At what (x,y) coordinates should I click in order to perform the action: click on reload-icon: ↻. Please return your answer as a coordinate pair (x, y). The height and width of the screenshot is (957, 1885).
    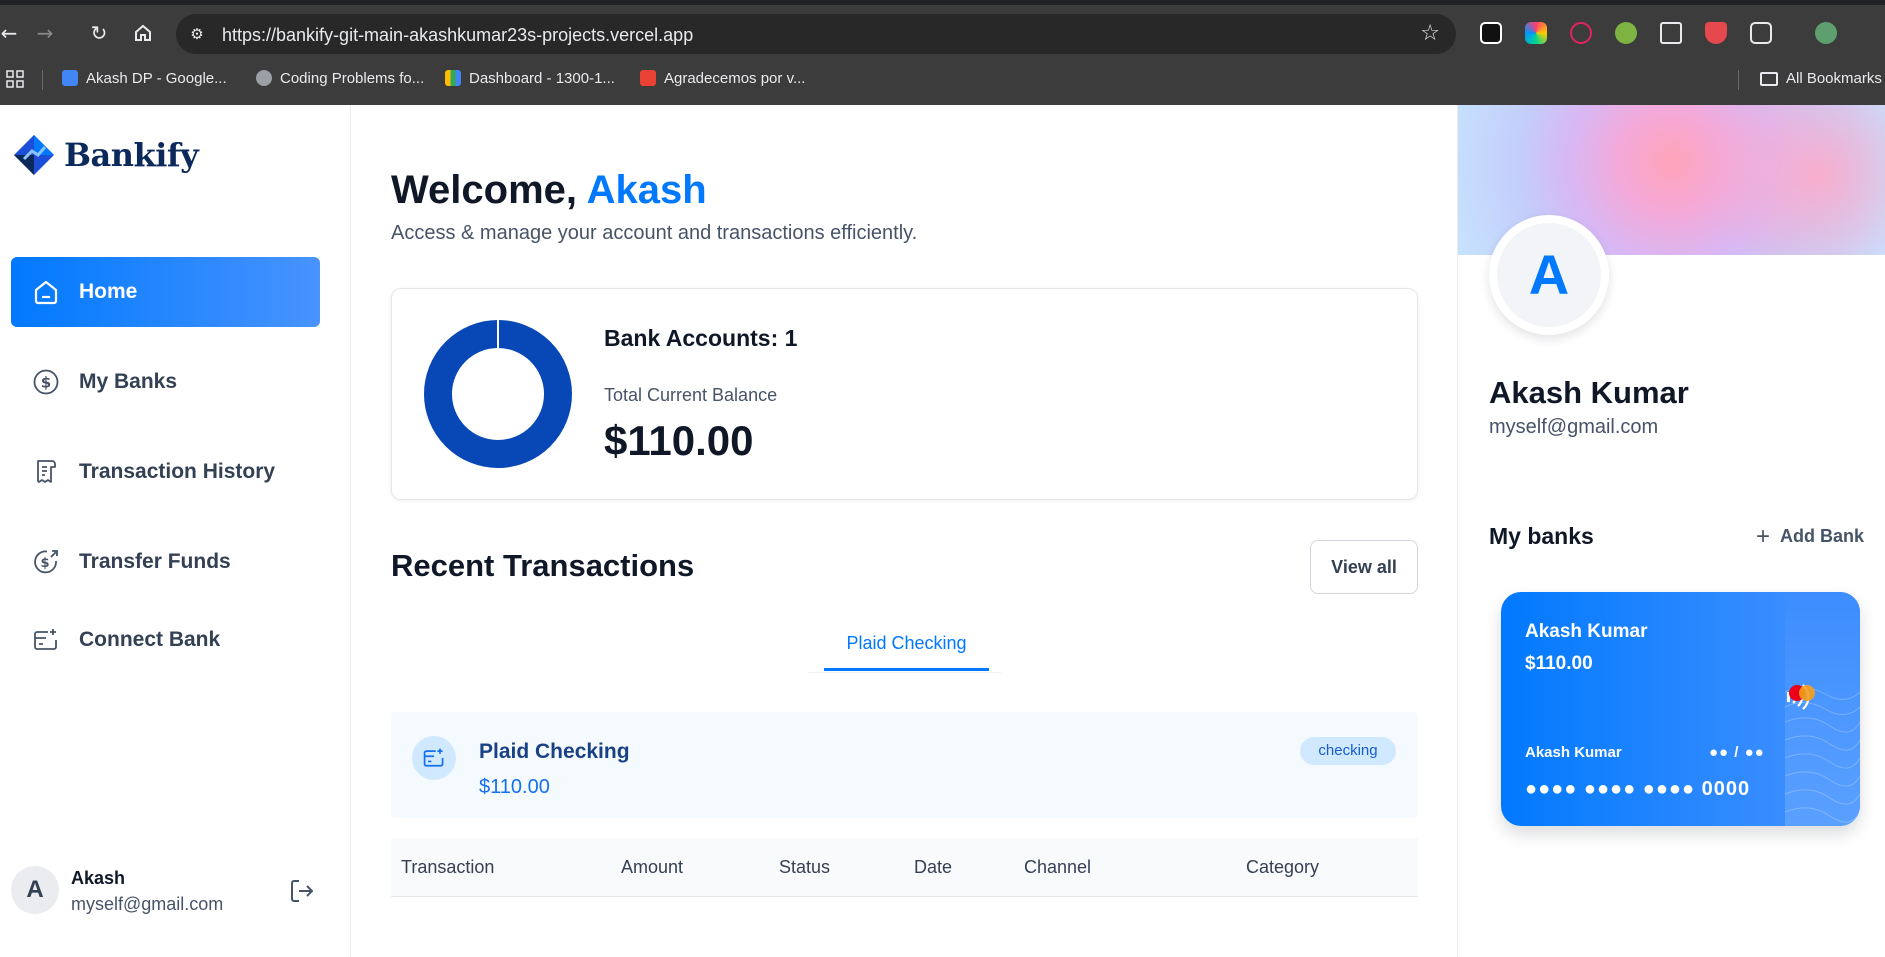
    Looking at the image, I should click on (99, 33).